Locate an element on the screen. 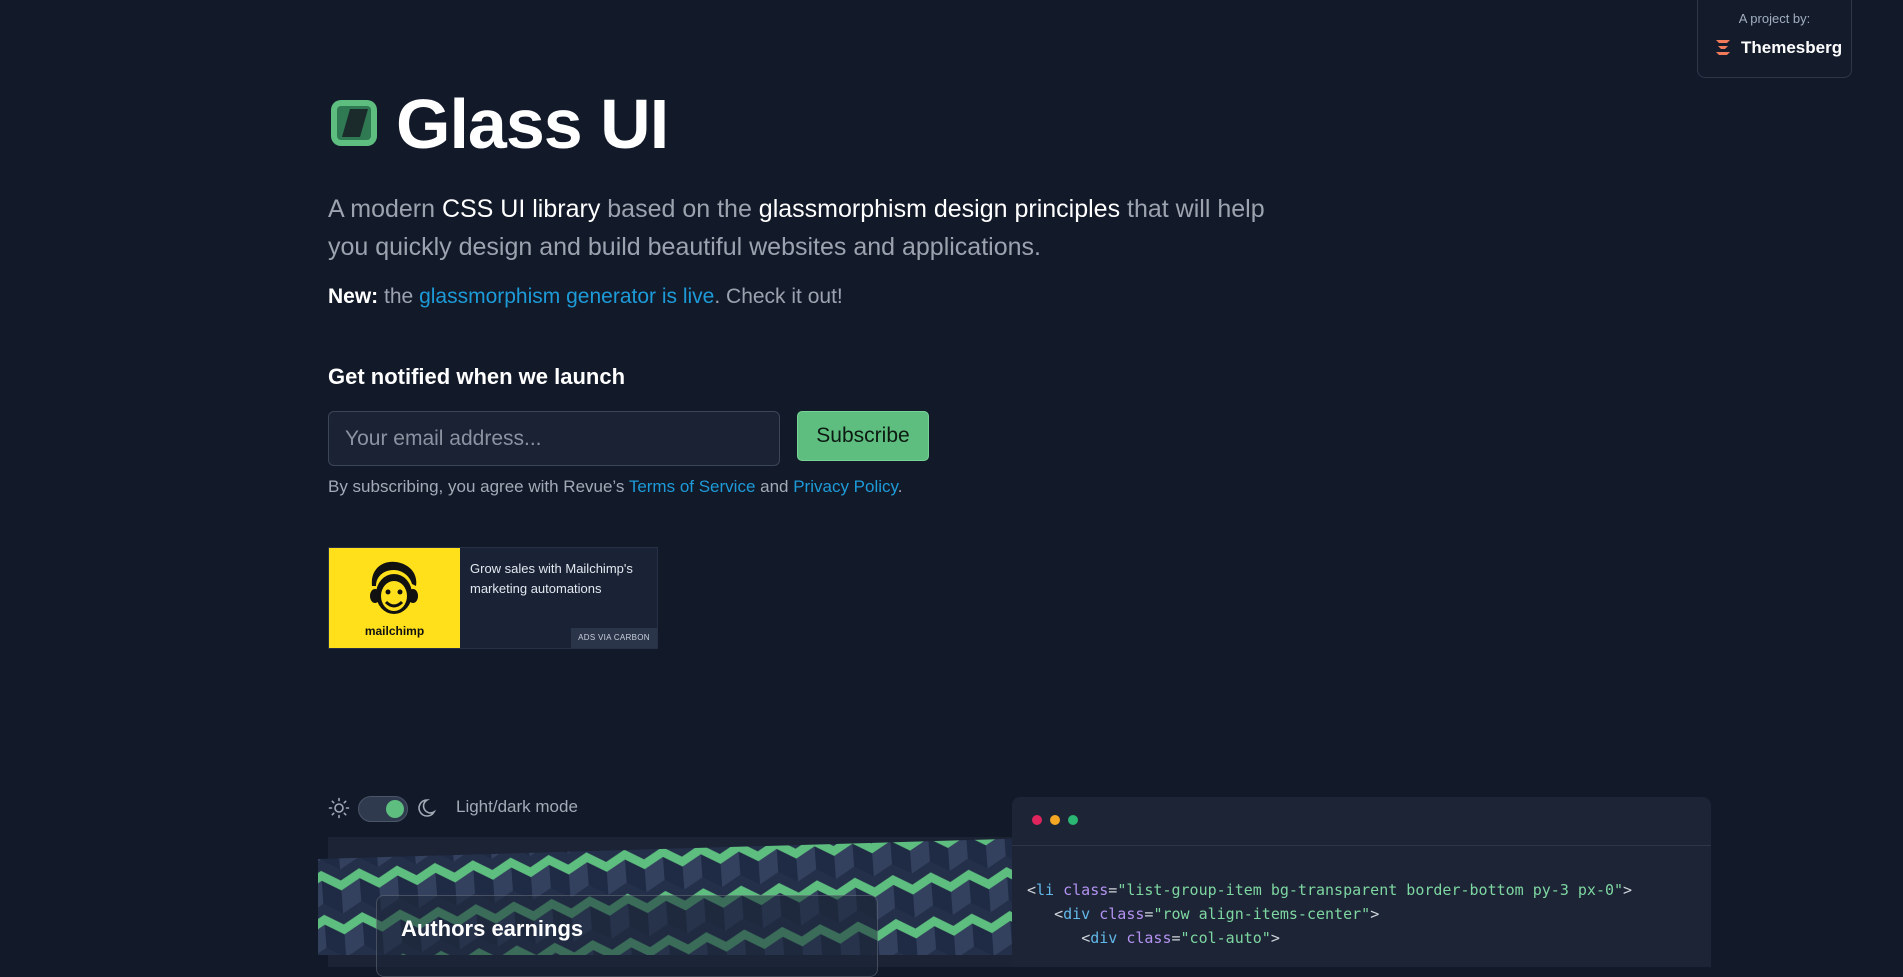 This screenshot has height=977, width=1903. themesberg-logo-icon is located at coordinates (1723, 47).